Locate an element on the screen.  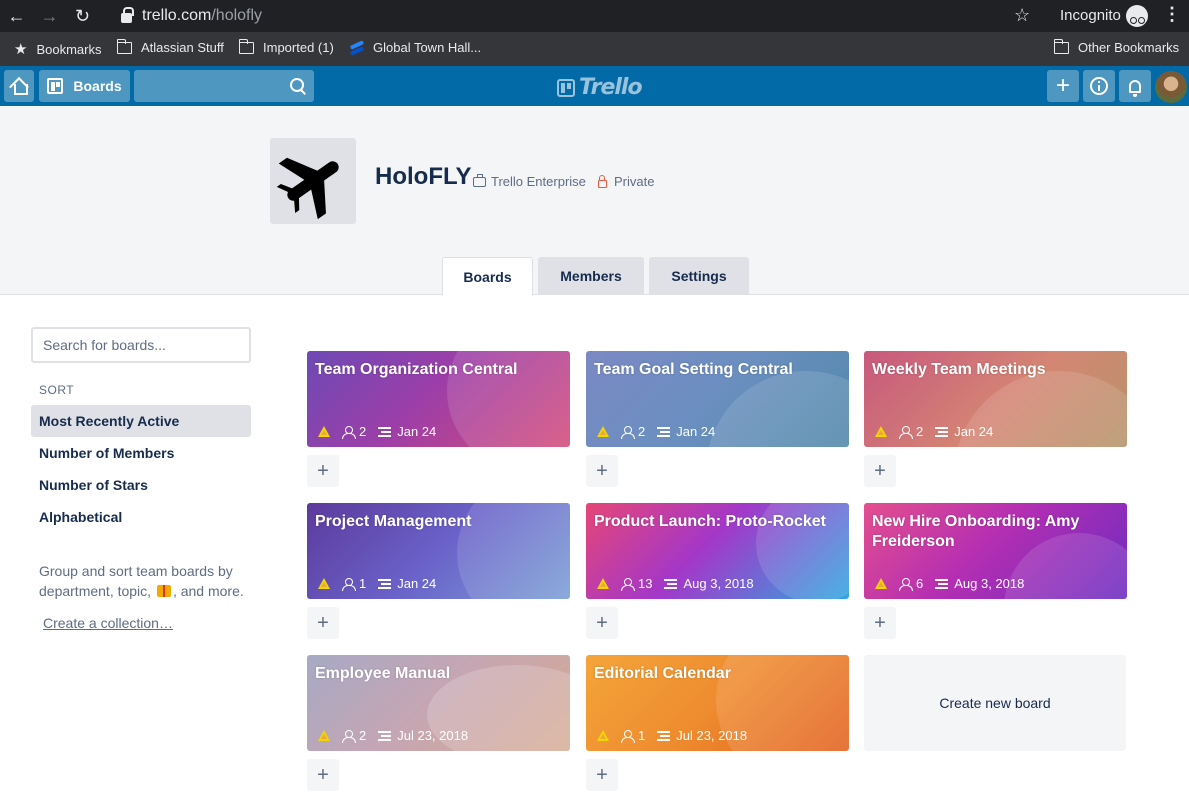
board-tile: Team Goal Setting Central 2 Jan 24 is located at coordinates (717, 399).